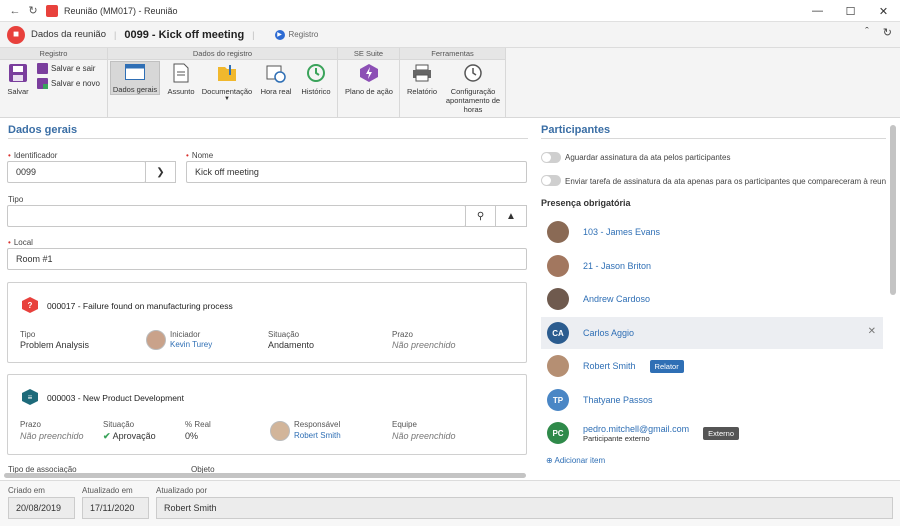 This screenshot has height=526, width=900. I want to click on history-button: Histórico, so click(316, 79).